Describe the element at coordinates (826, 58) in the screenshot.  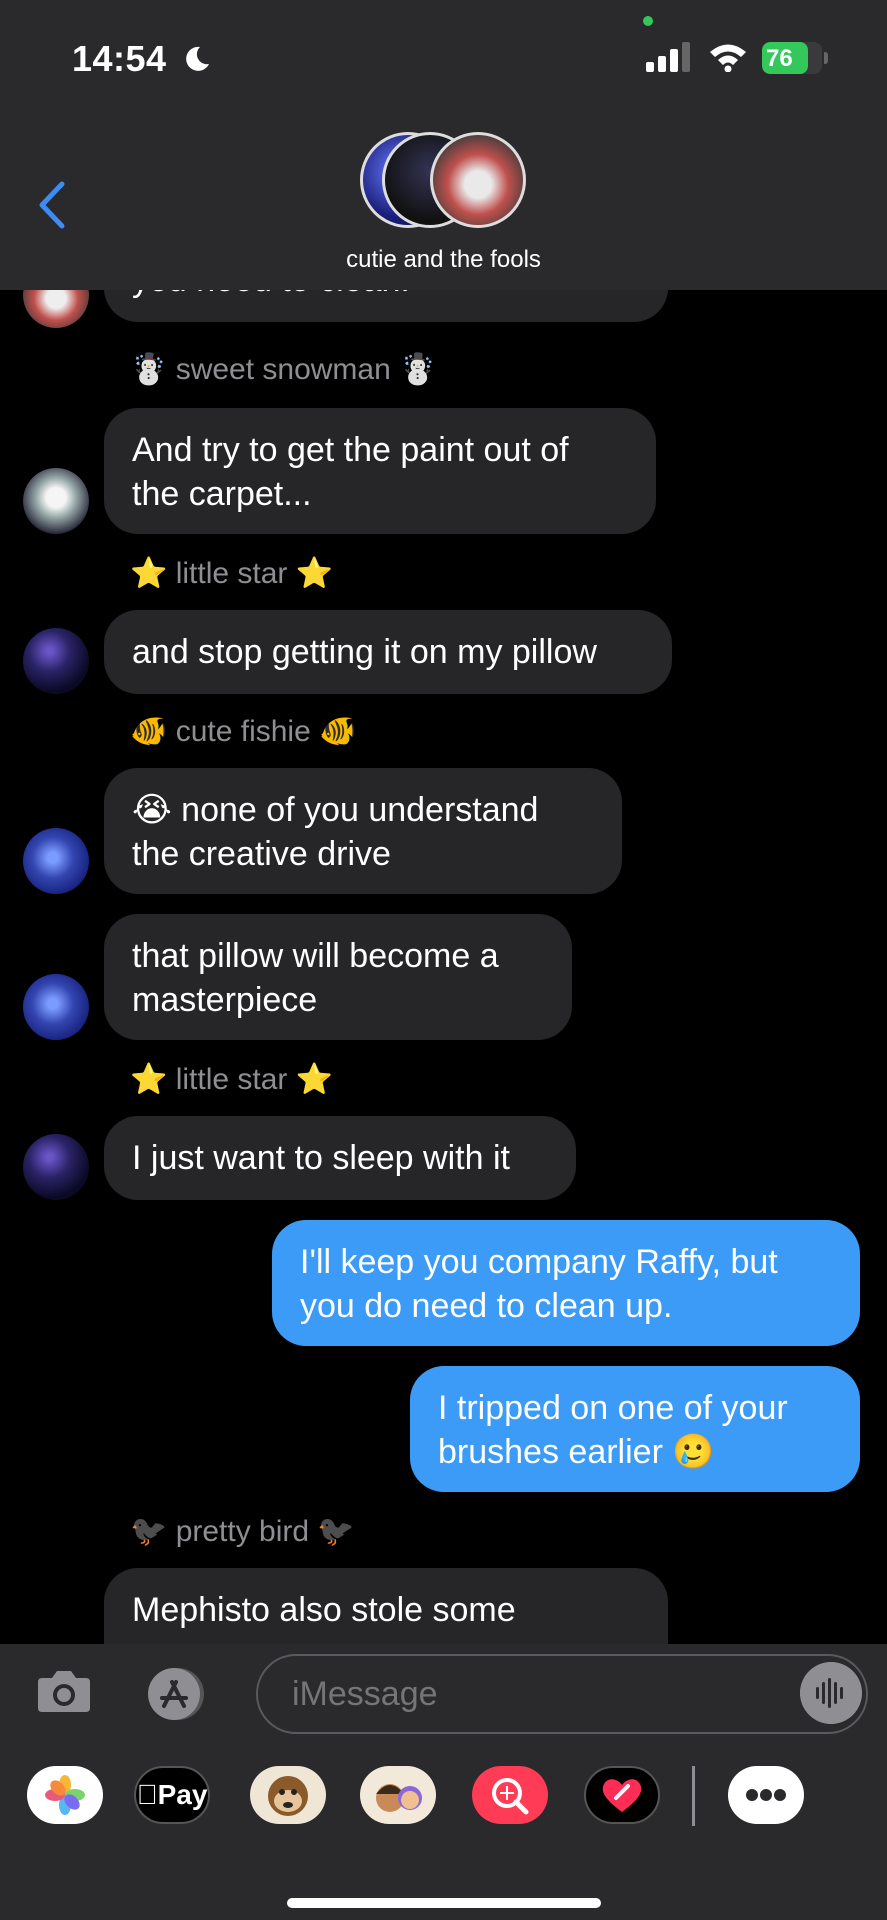
I see `battery-cap` at that location.